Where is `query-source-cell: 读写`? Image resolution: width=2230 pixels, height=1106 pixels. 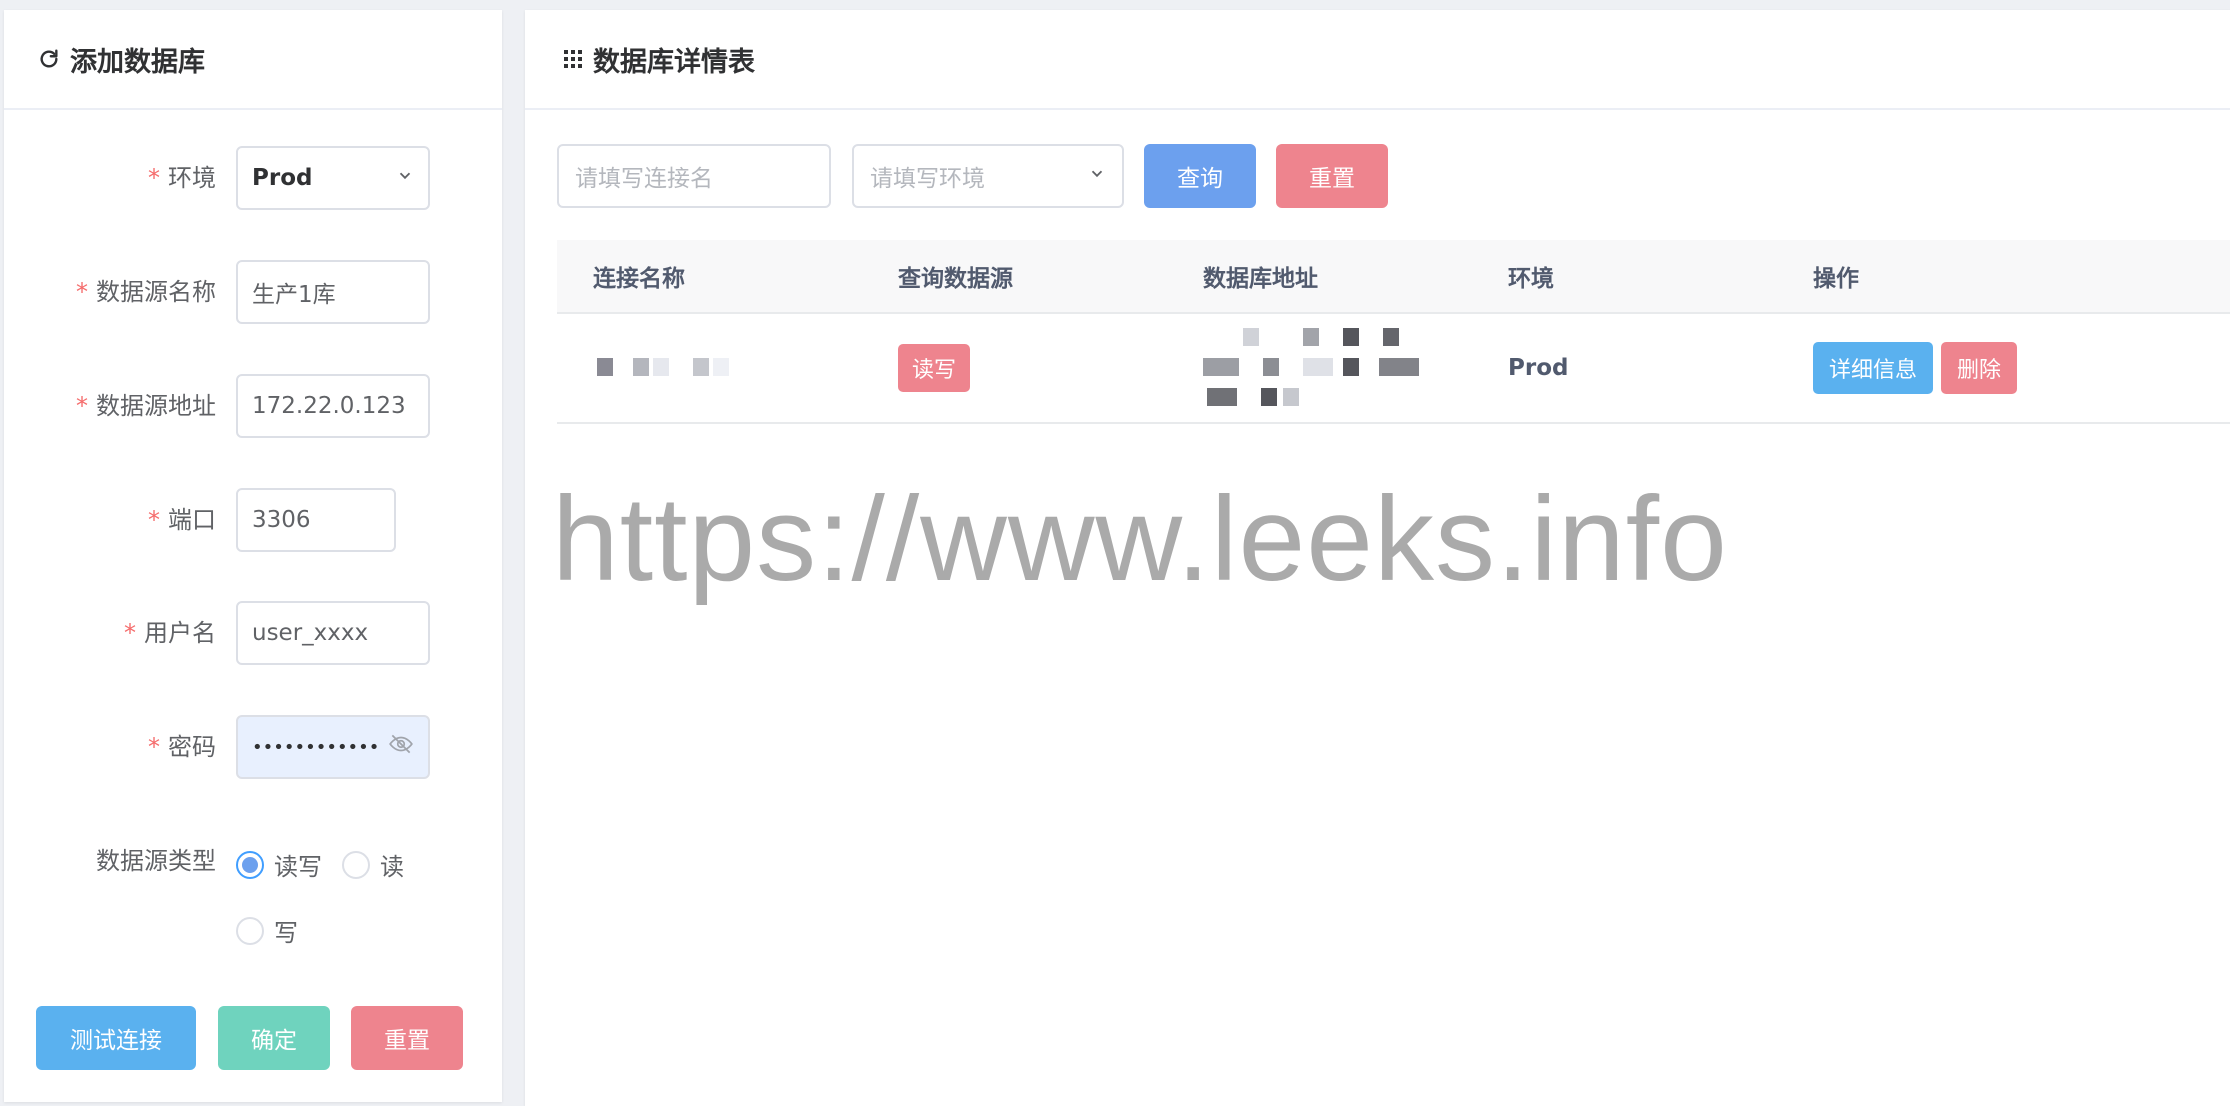
query-source-cell: 读写 is located at coordinates (1014, 368).